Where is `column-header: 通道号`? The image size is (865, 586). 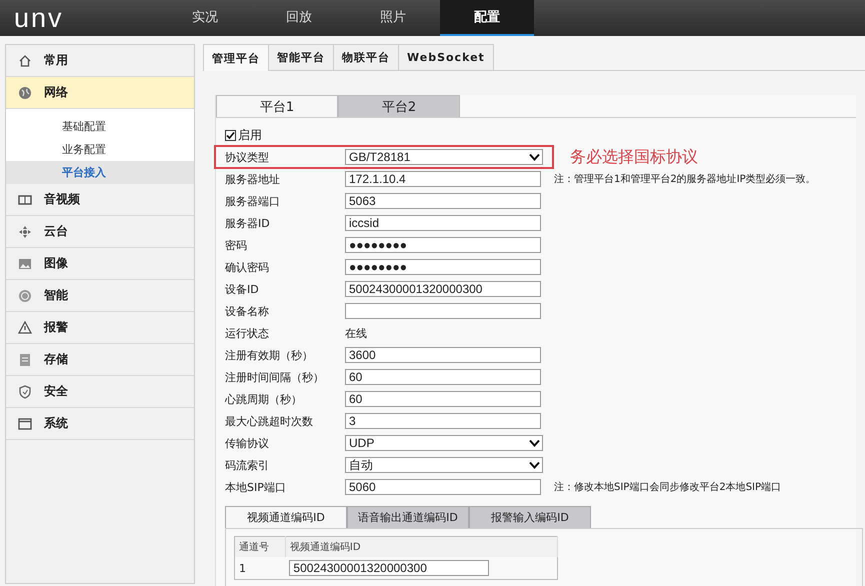 column-header: 通道号 is located at coordinates (260, 546).